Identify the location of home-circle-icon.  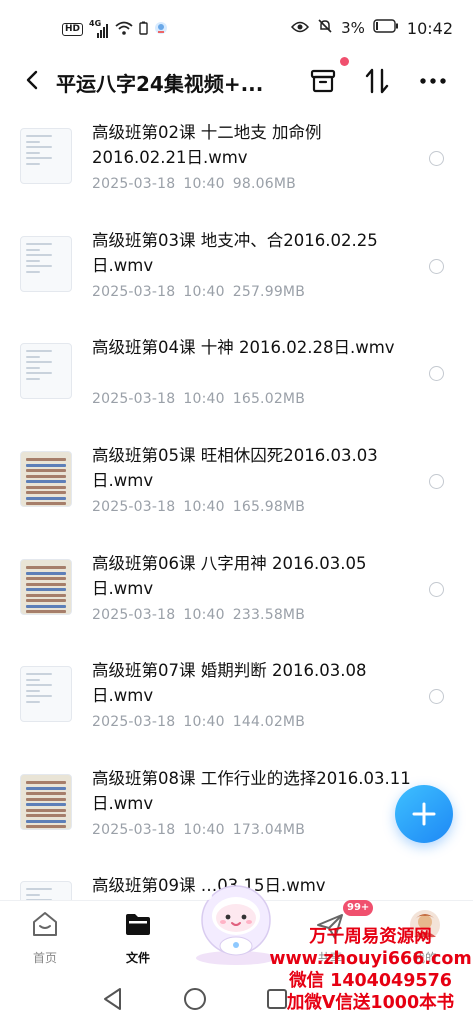
(195, 999).